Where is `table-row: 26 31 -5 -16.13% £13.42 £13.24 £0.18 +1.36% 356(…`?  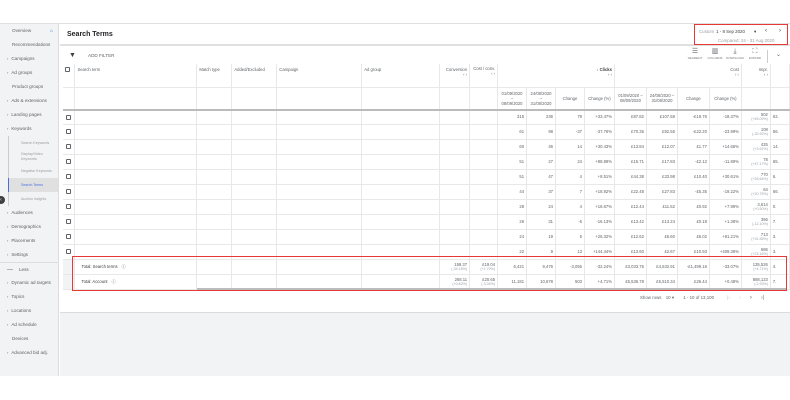 table-row: 26 31 -5 -16.13% £13.42 £13.24 £0.18 +1.36% 356(… is located at coordinates (426, 222).